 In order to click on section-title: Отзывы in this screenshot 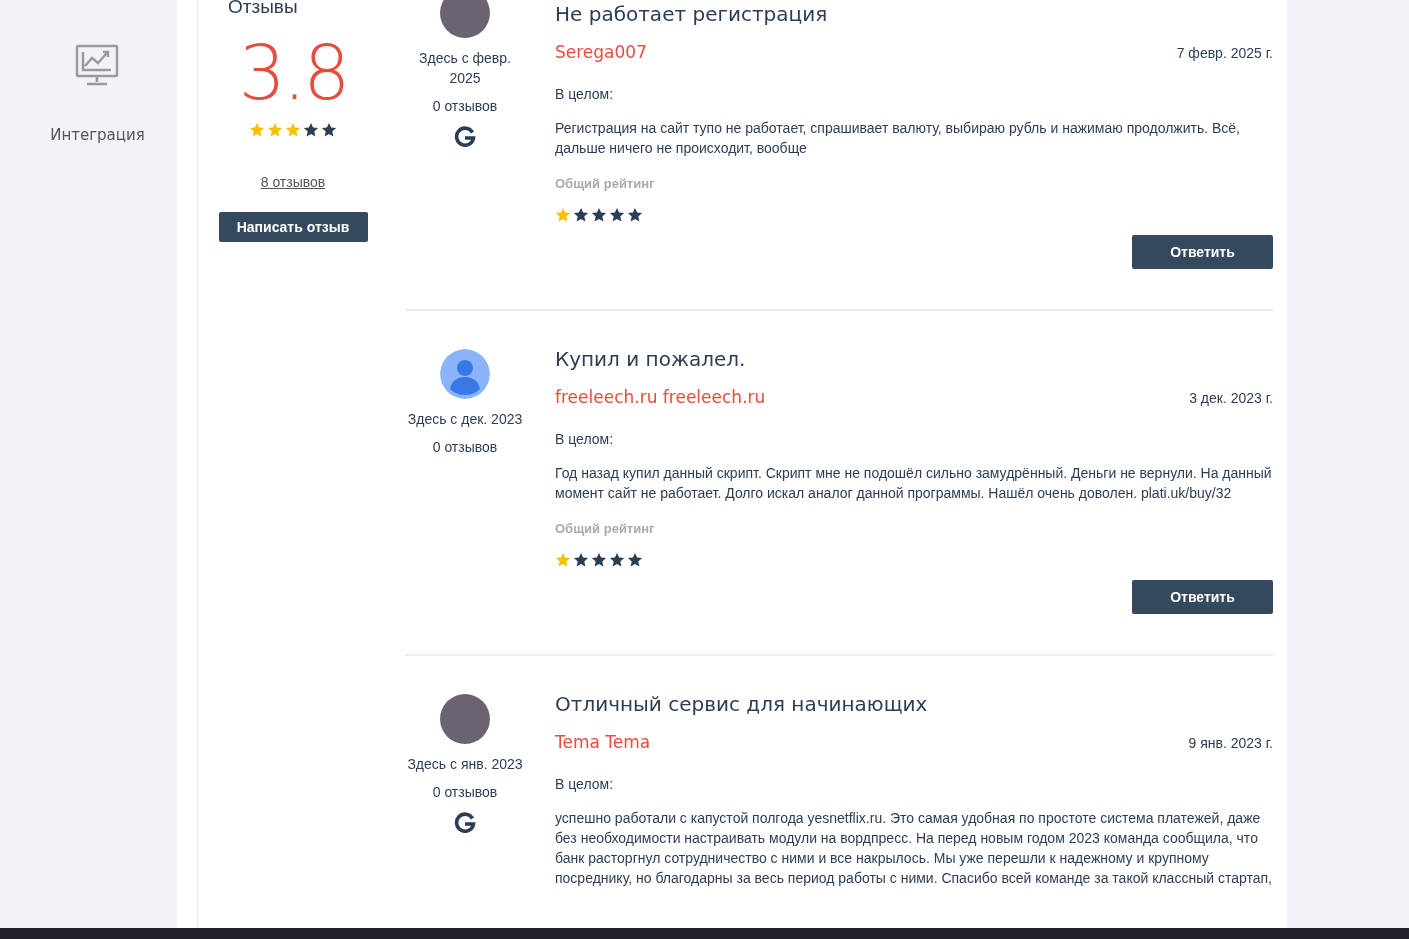, I will do `click(263, 9)`.